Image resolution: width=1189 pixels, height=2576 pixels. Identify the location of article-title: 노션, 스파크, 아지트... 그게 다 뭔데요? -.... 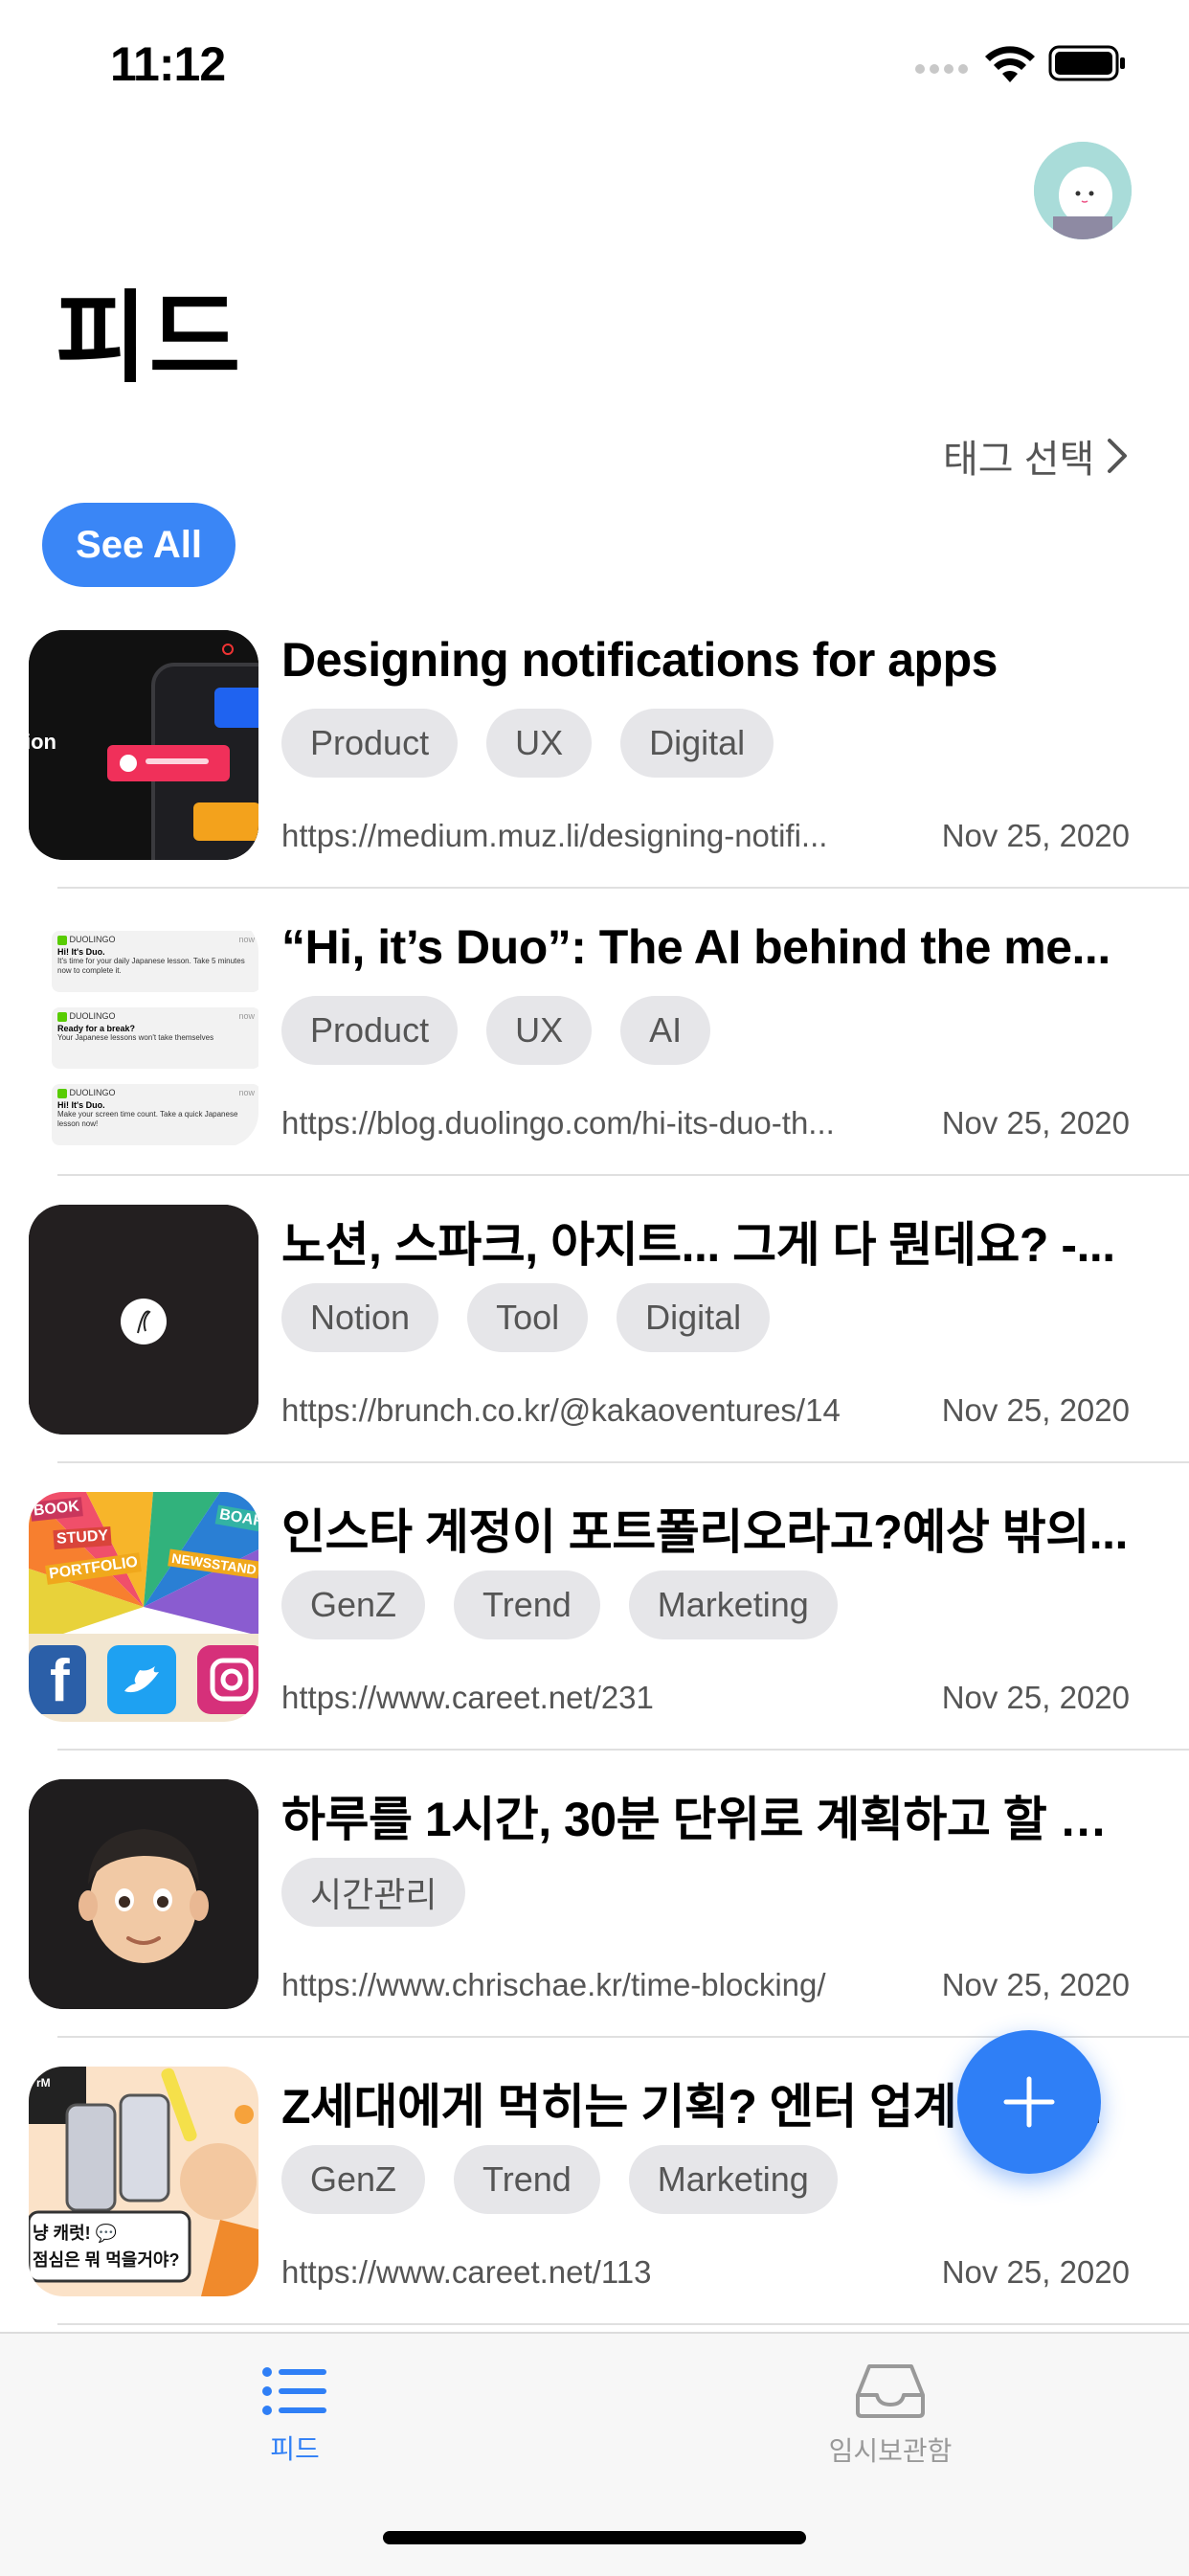
(698, 1245).